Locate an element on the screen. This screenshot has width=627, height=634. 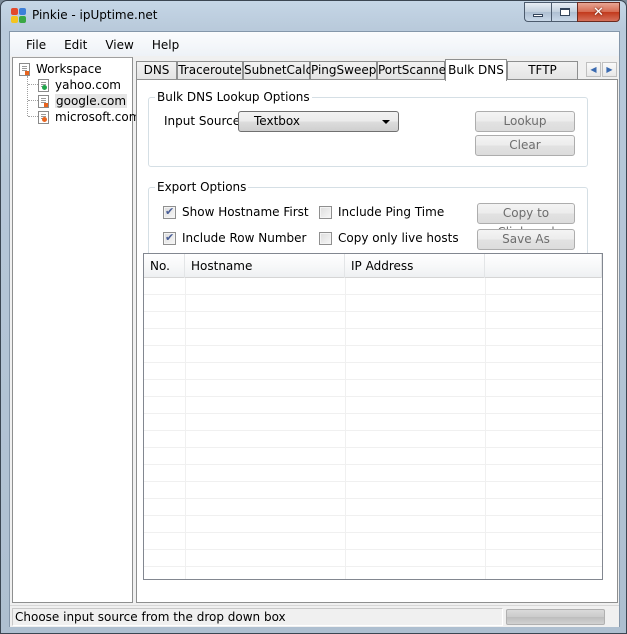
lookup-button: Lookup is located at coordinates (525, 121).